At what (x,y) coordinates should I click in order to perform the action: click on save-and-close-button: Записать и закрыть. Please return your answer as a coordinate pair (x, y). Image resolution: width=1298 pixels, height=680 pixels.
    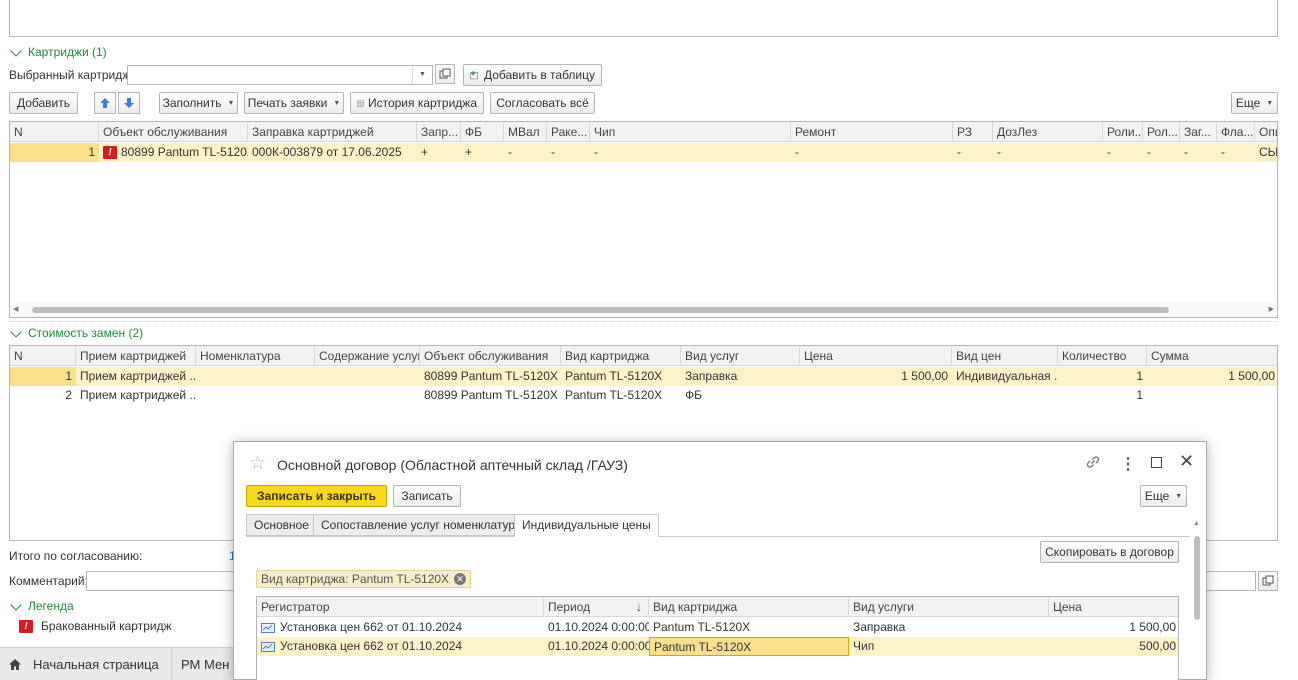
    Looking at the image, I should click on (316, 496).